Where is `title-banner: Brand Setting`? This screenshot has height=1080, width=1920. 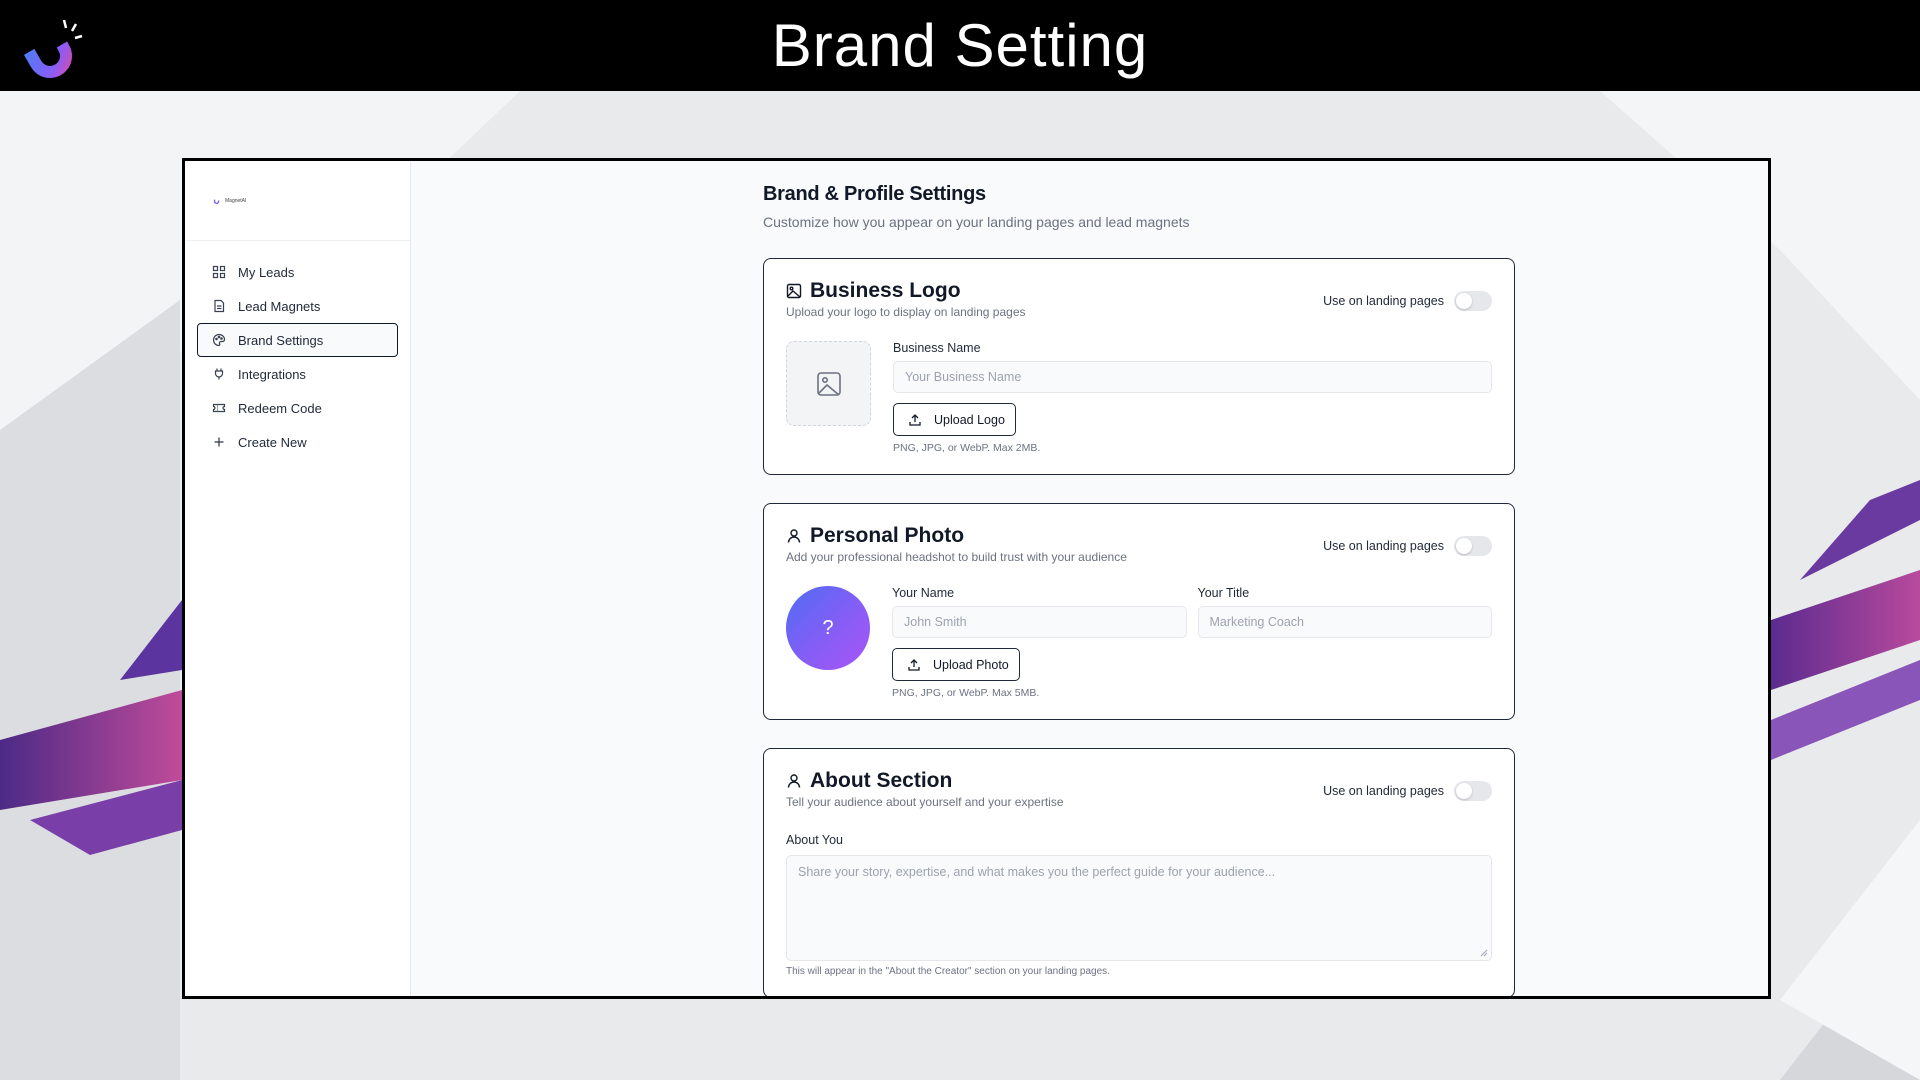
title-banner: Brand Setting is located at coordinates (960, 45).